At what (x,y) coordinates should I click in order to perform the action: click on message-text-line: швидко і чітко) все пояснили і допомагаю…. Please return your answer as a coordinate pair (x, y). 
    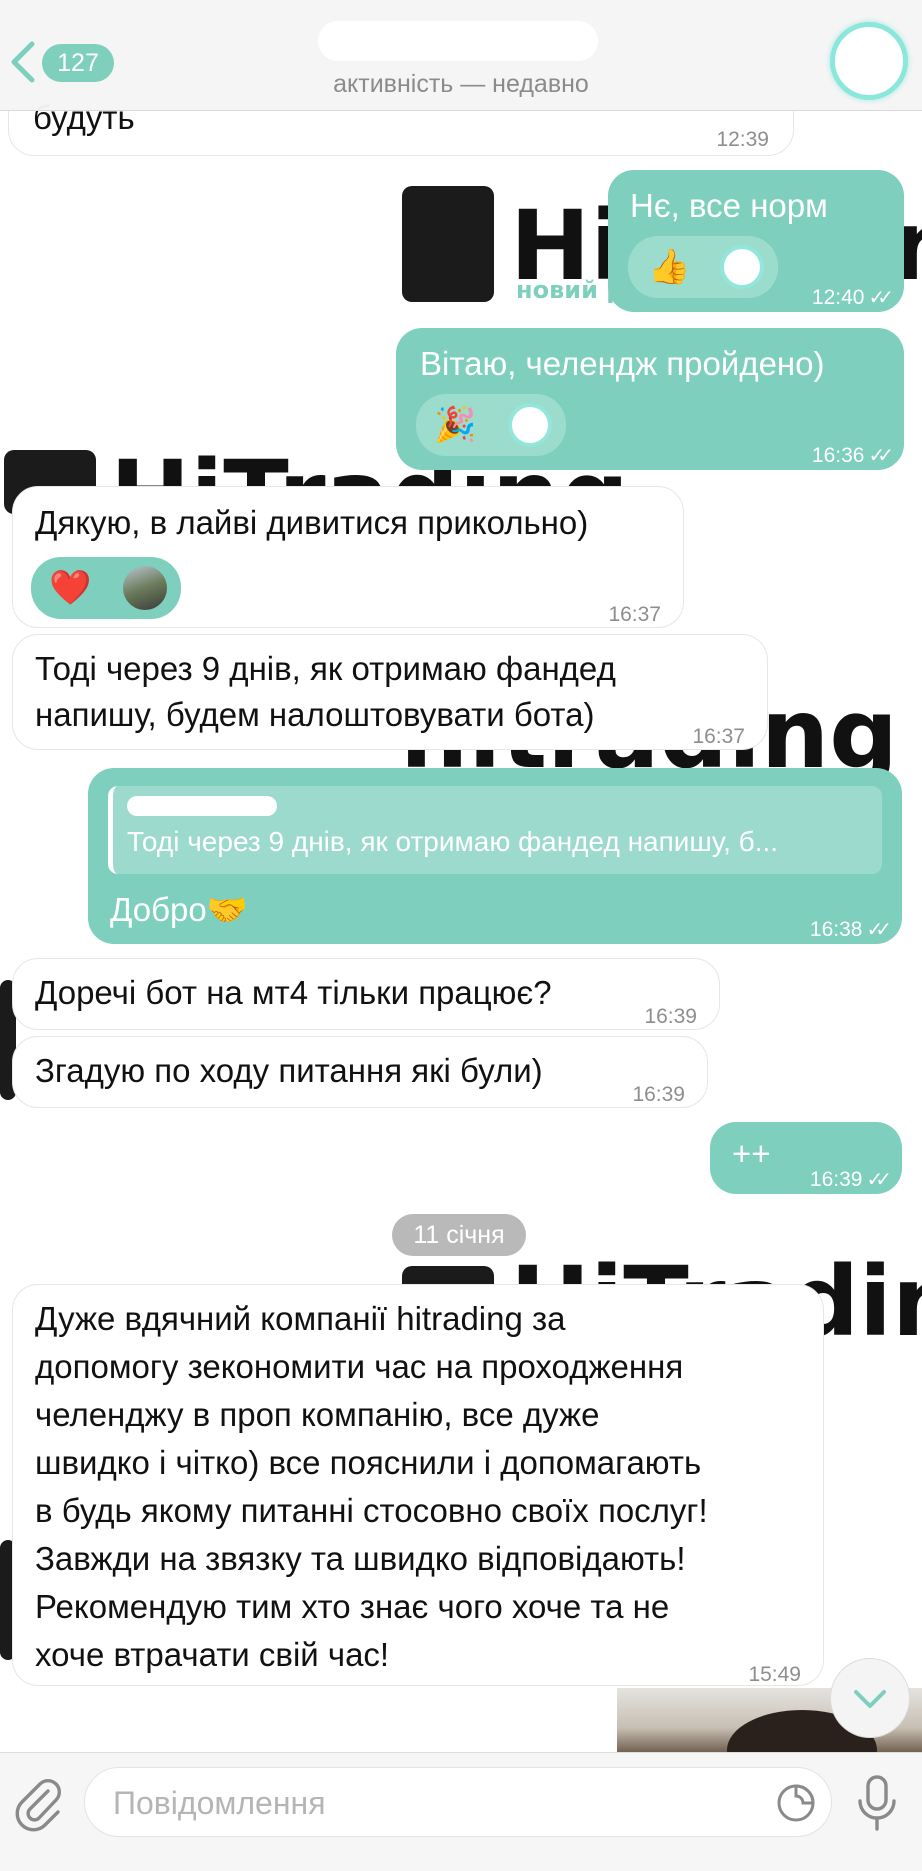
    Looking at the image, I should click on (368, 1462).